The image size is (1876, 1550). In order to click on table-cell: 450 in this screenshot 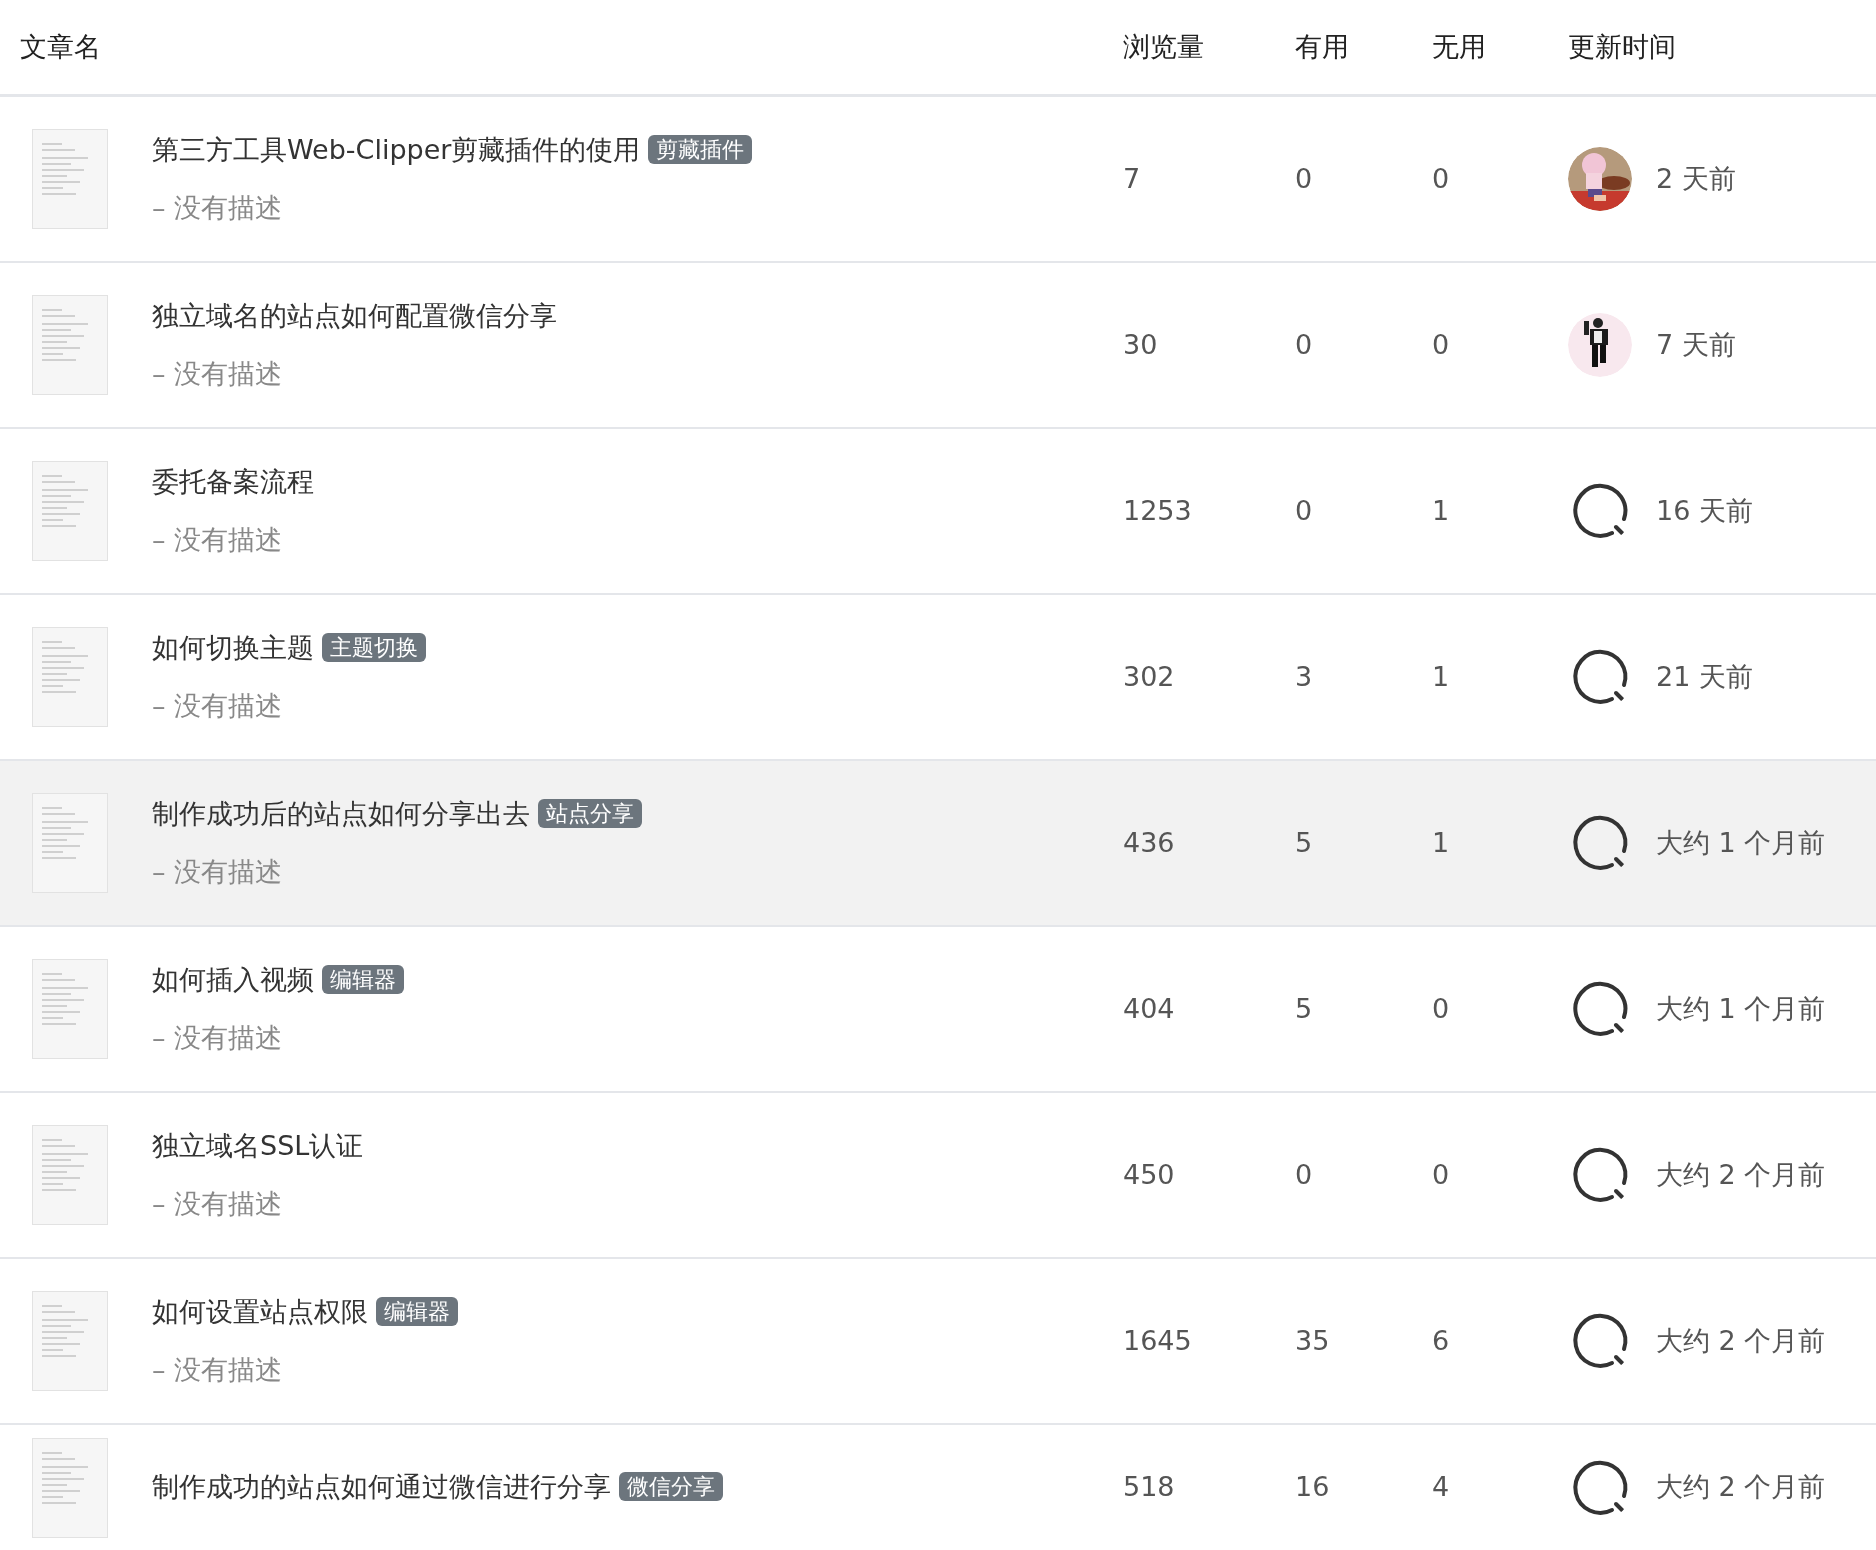, I will do `click(1149, 1174)`.